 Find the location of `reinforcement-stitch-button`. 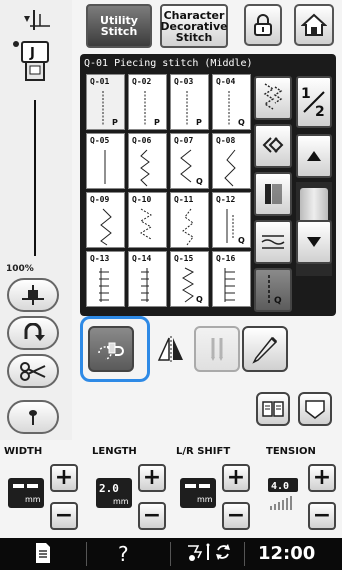

reinforcement-stitch-button is located at coordinates (33, 333).